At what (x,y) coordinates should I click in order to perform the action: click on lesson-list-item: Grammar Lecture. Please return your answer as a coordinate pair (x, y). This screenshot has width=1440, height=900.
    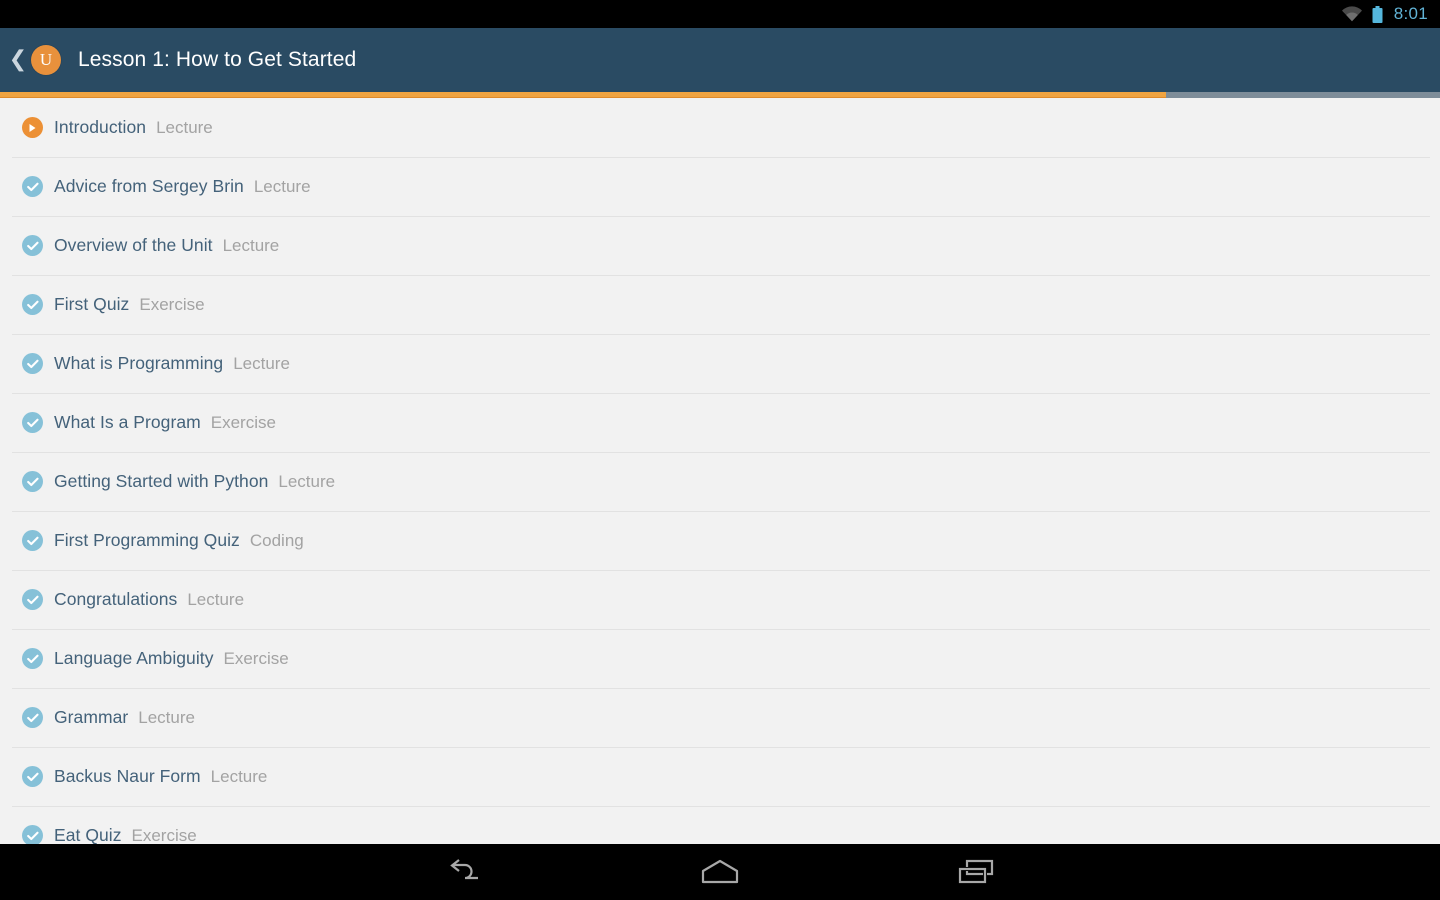
    Looking at the image, I should click on (720, 717).